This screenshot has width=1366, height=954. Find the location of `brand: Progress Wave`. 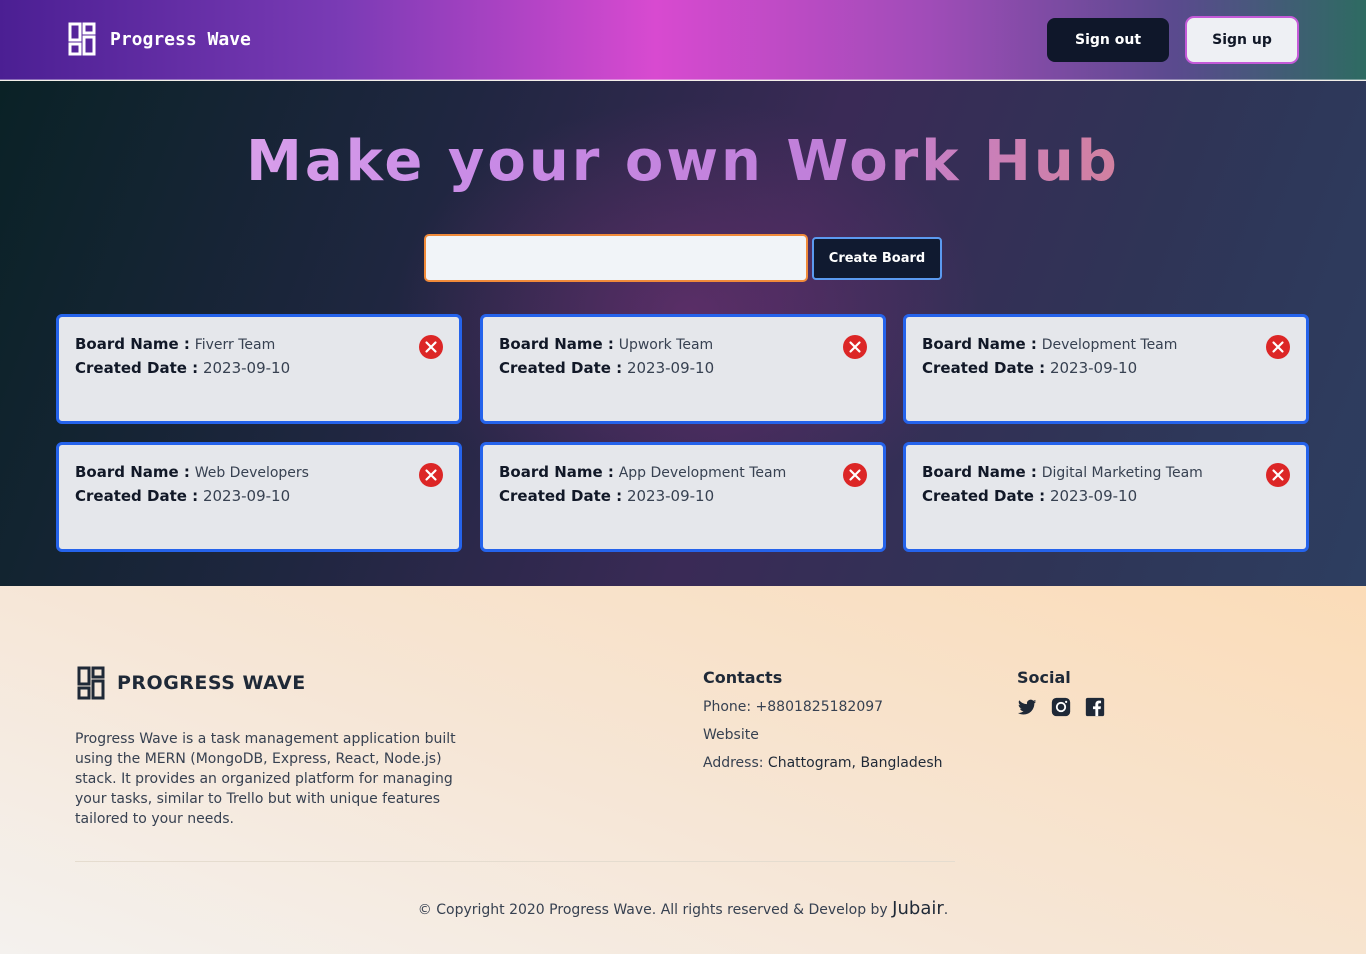

brand: Progress Wave is located at coordinates (159, 39).